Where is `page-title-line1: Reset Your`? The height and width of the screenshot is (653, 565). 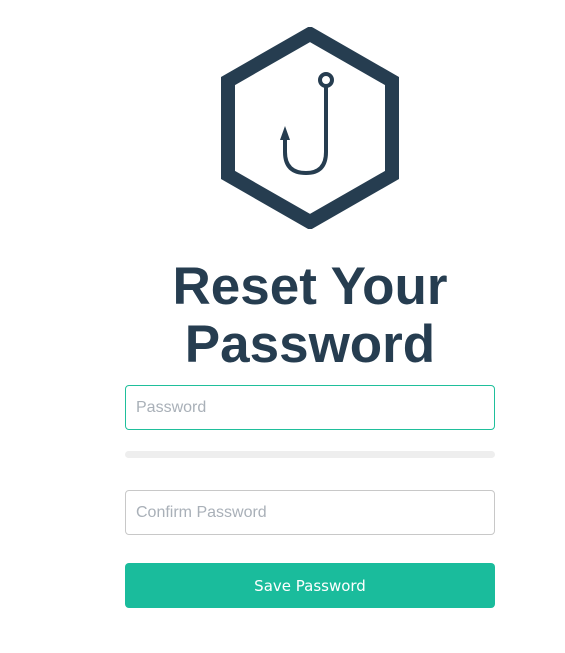
page-title-line1: Reset Your is located at coordinates (310, 286).